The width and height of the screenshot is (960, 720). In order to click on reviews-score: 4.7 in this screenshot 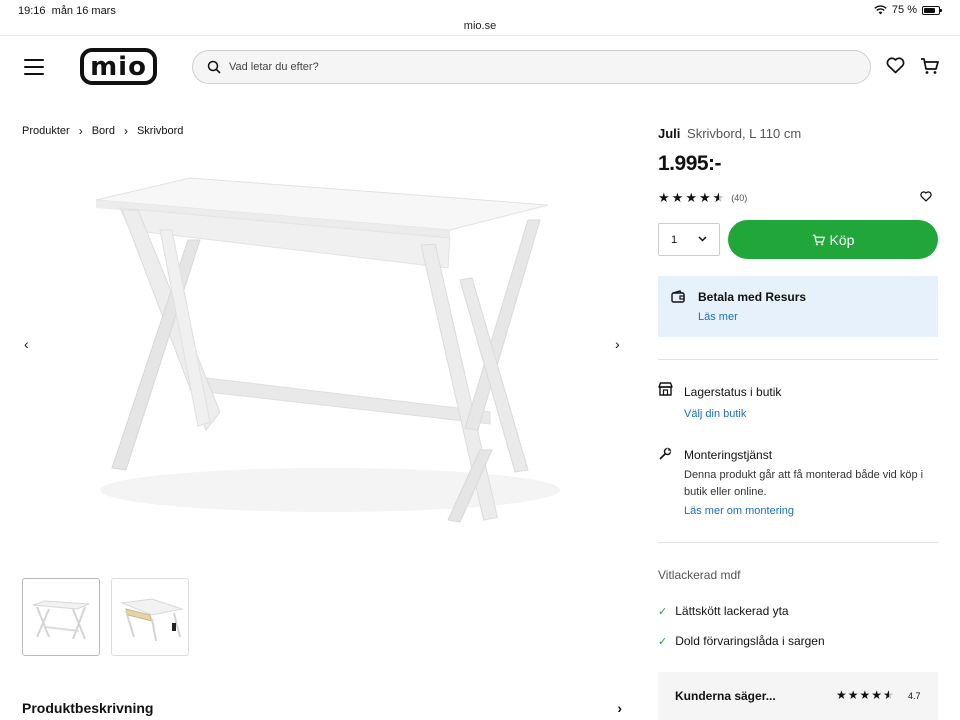, I will do `click(914, 696)`.